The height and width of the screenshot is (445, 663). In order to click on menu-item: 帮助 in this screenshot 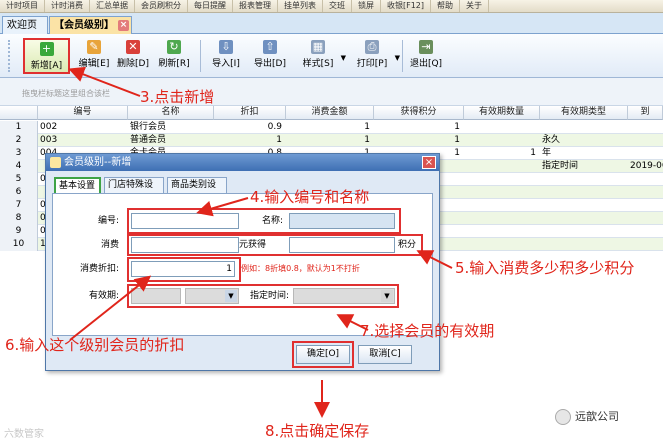, I will do `click(446, 6)`.